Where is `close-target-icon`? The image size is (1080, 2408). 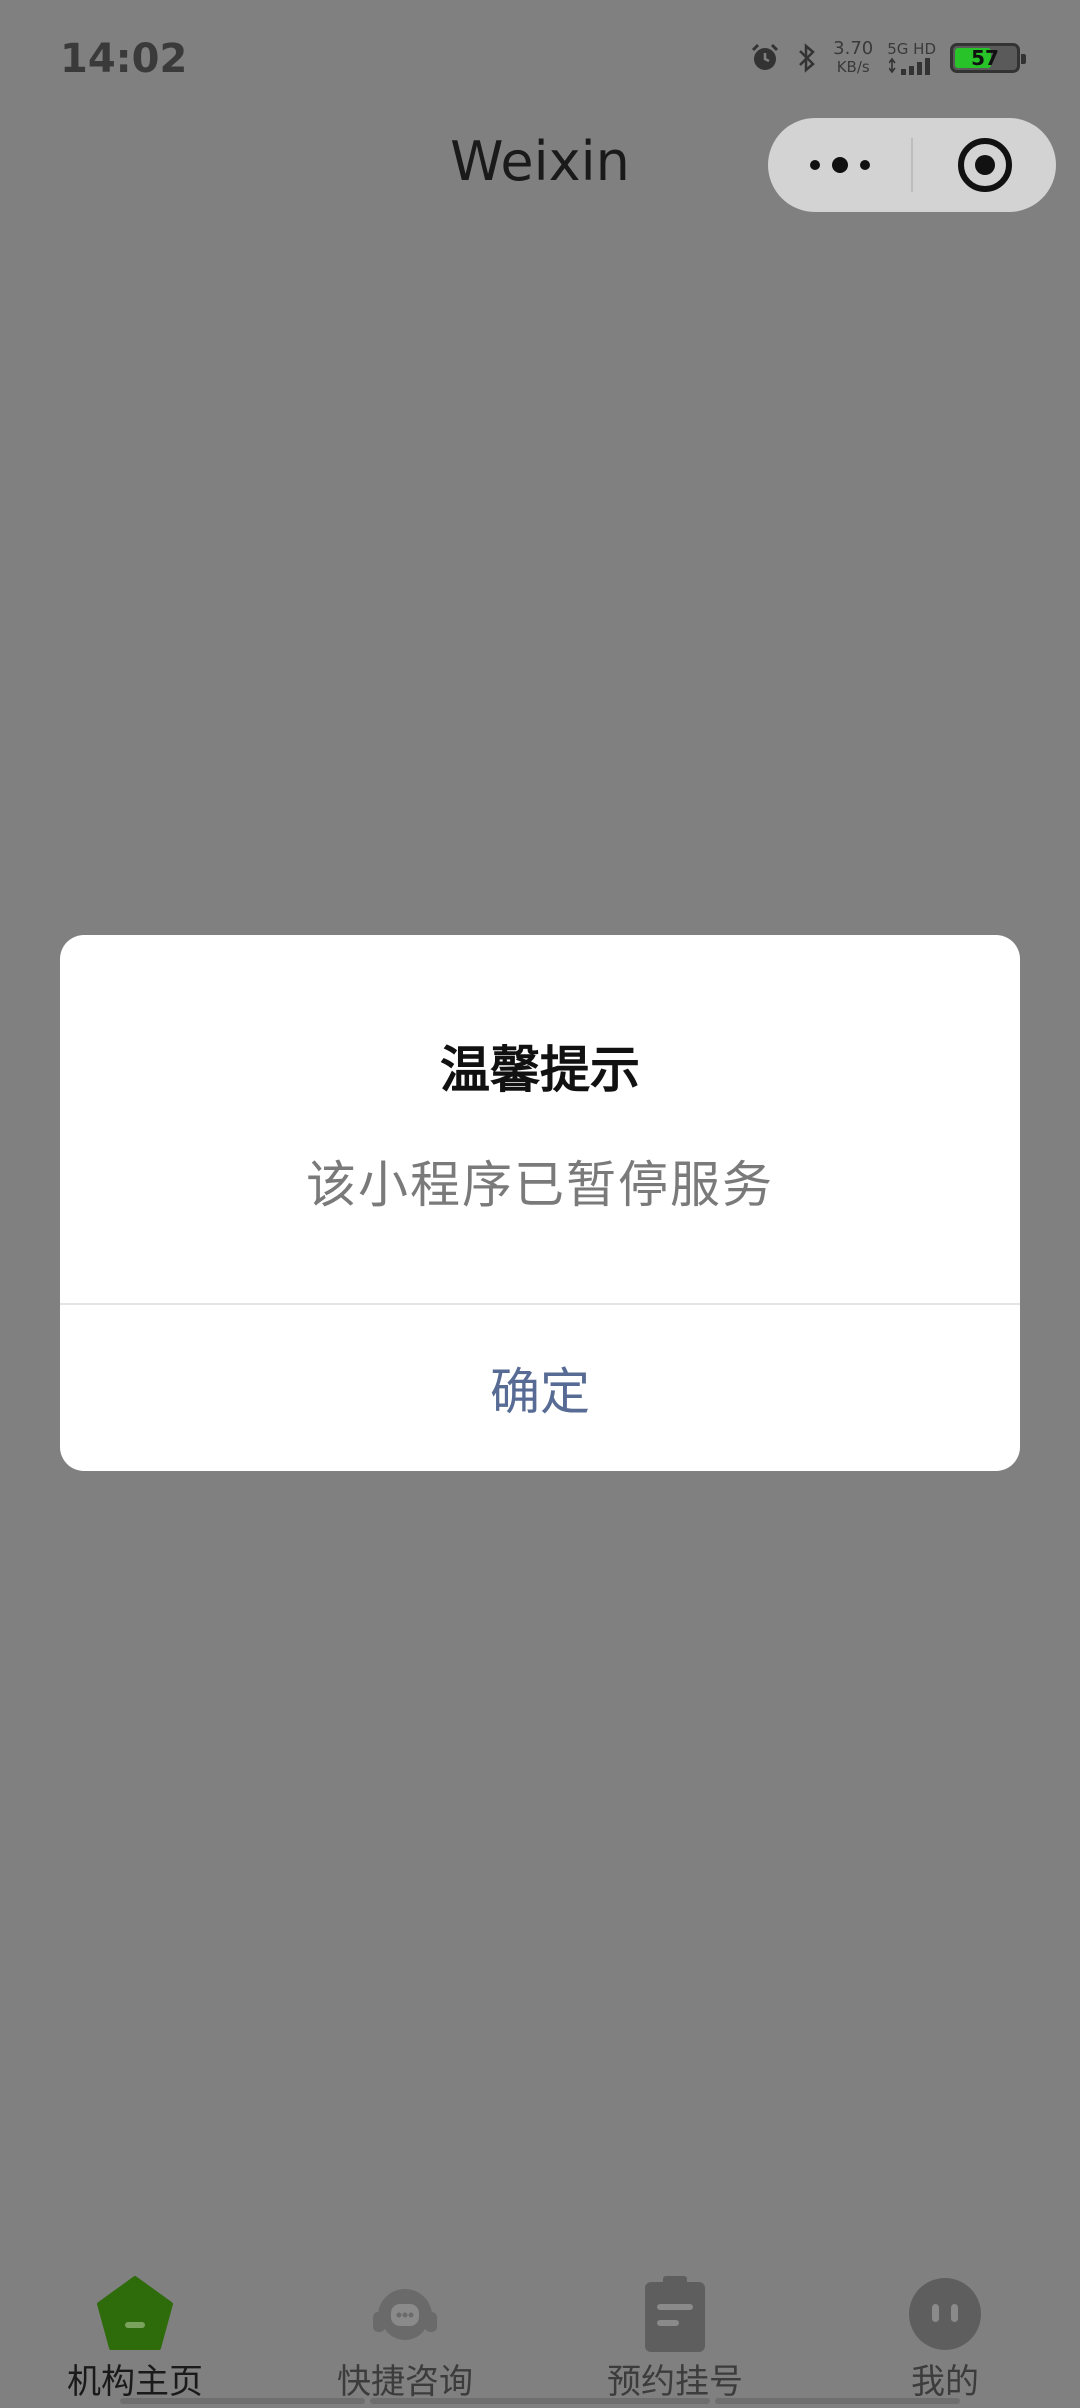 close-target-icon is located at coordinates (984, 165).